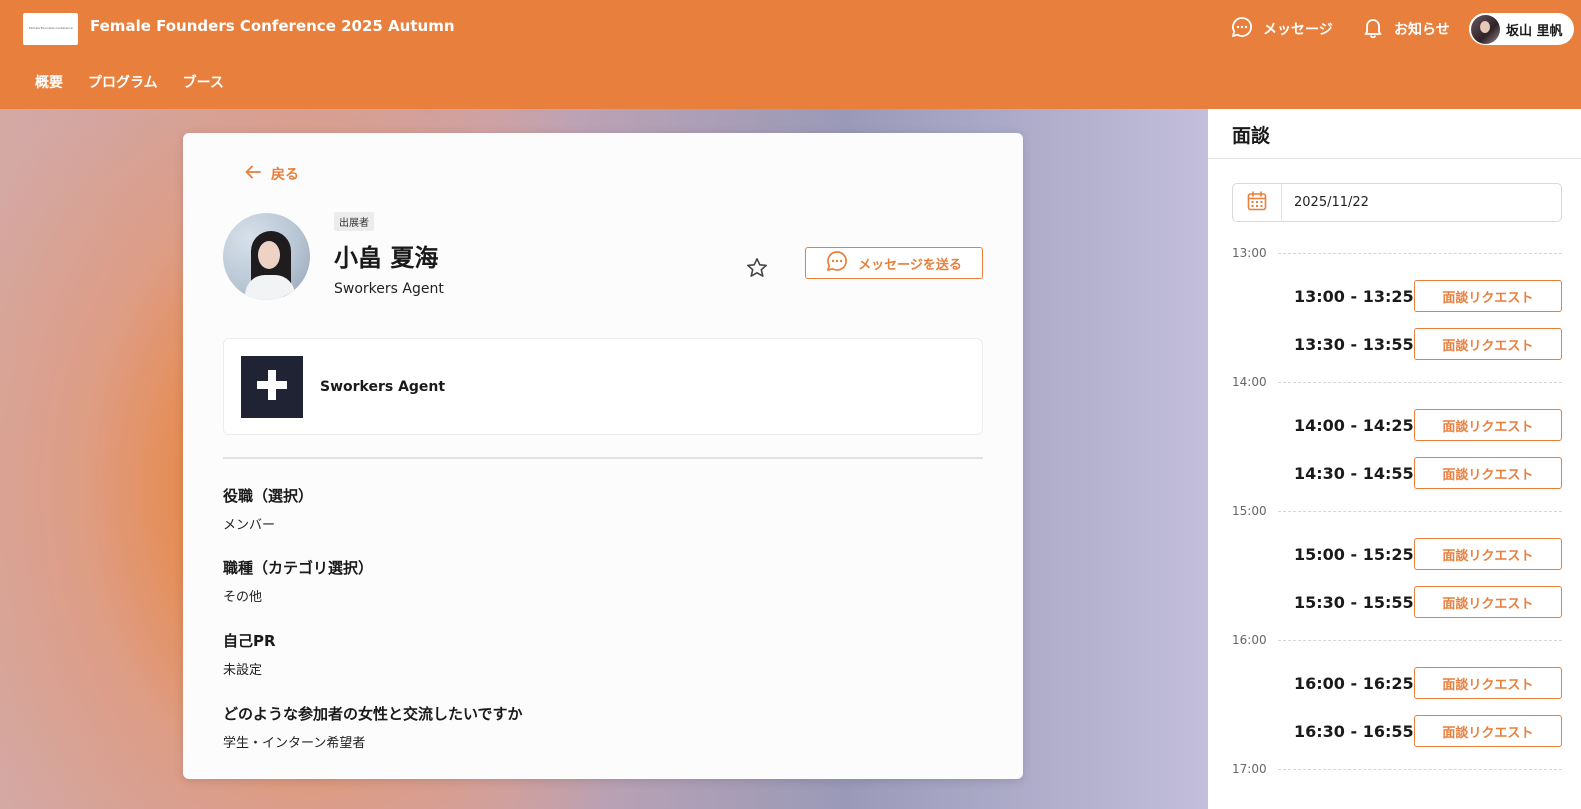  What do you see at coordinates (1422, 30) in the screenshot?
I see `header-notifications-label: お知らせ` at bounding box center [1422, 30].